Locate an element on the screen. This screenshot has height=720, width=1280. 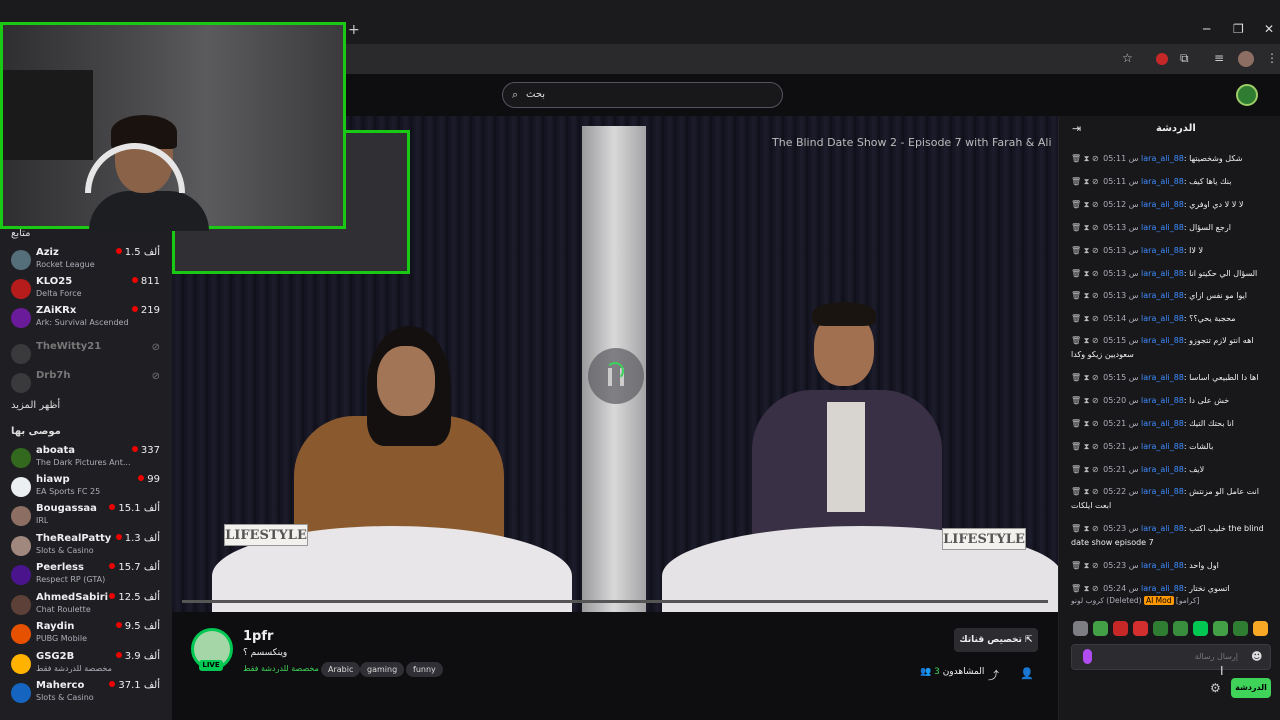
media-icon: ≡ is located at coordinates (1219, 58).